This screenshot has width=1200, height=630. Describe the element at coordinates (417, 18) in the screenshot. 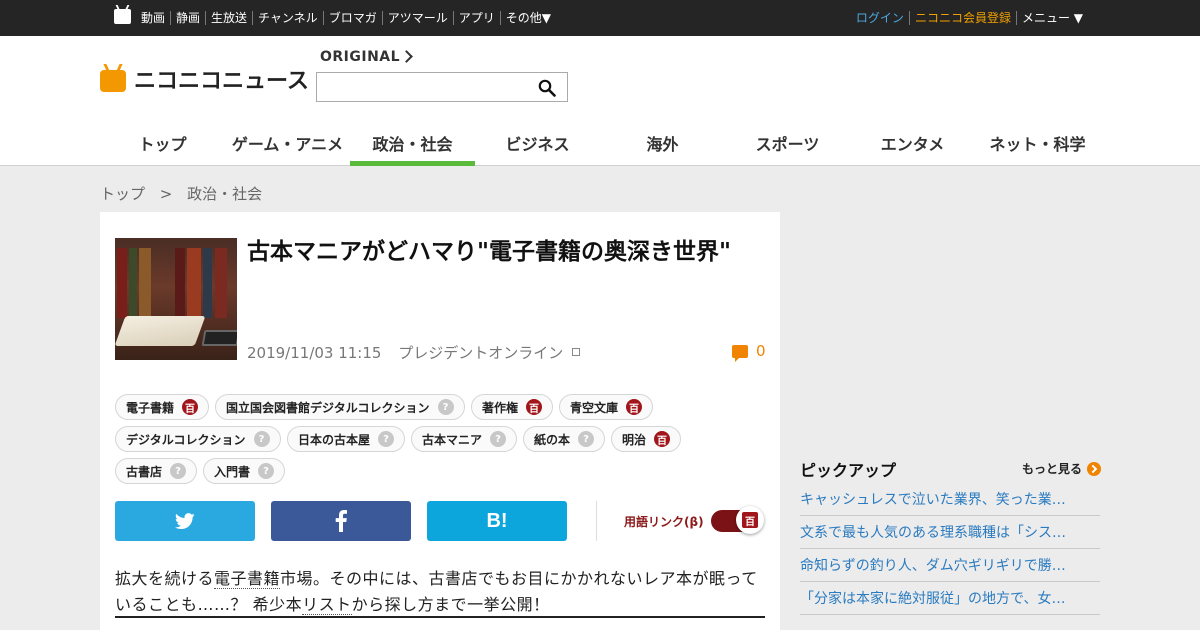

I see `service-link-atsumaru: アツマール` at that location.